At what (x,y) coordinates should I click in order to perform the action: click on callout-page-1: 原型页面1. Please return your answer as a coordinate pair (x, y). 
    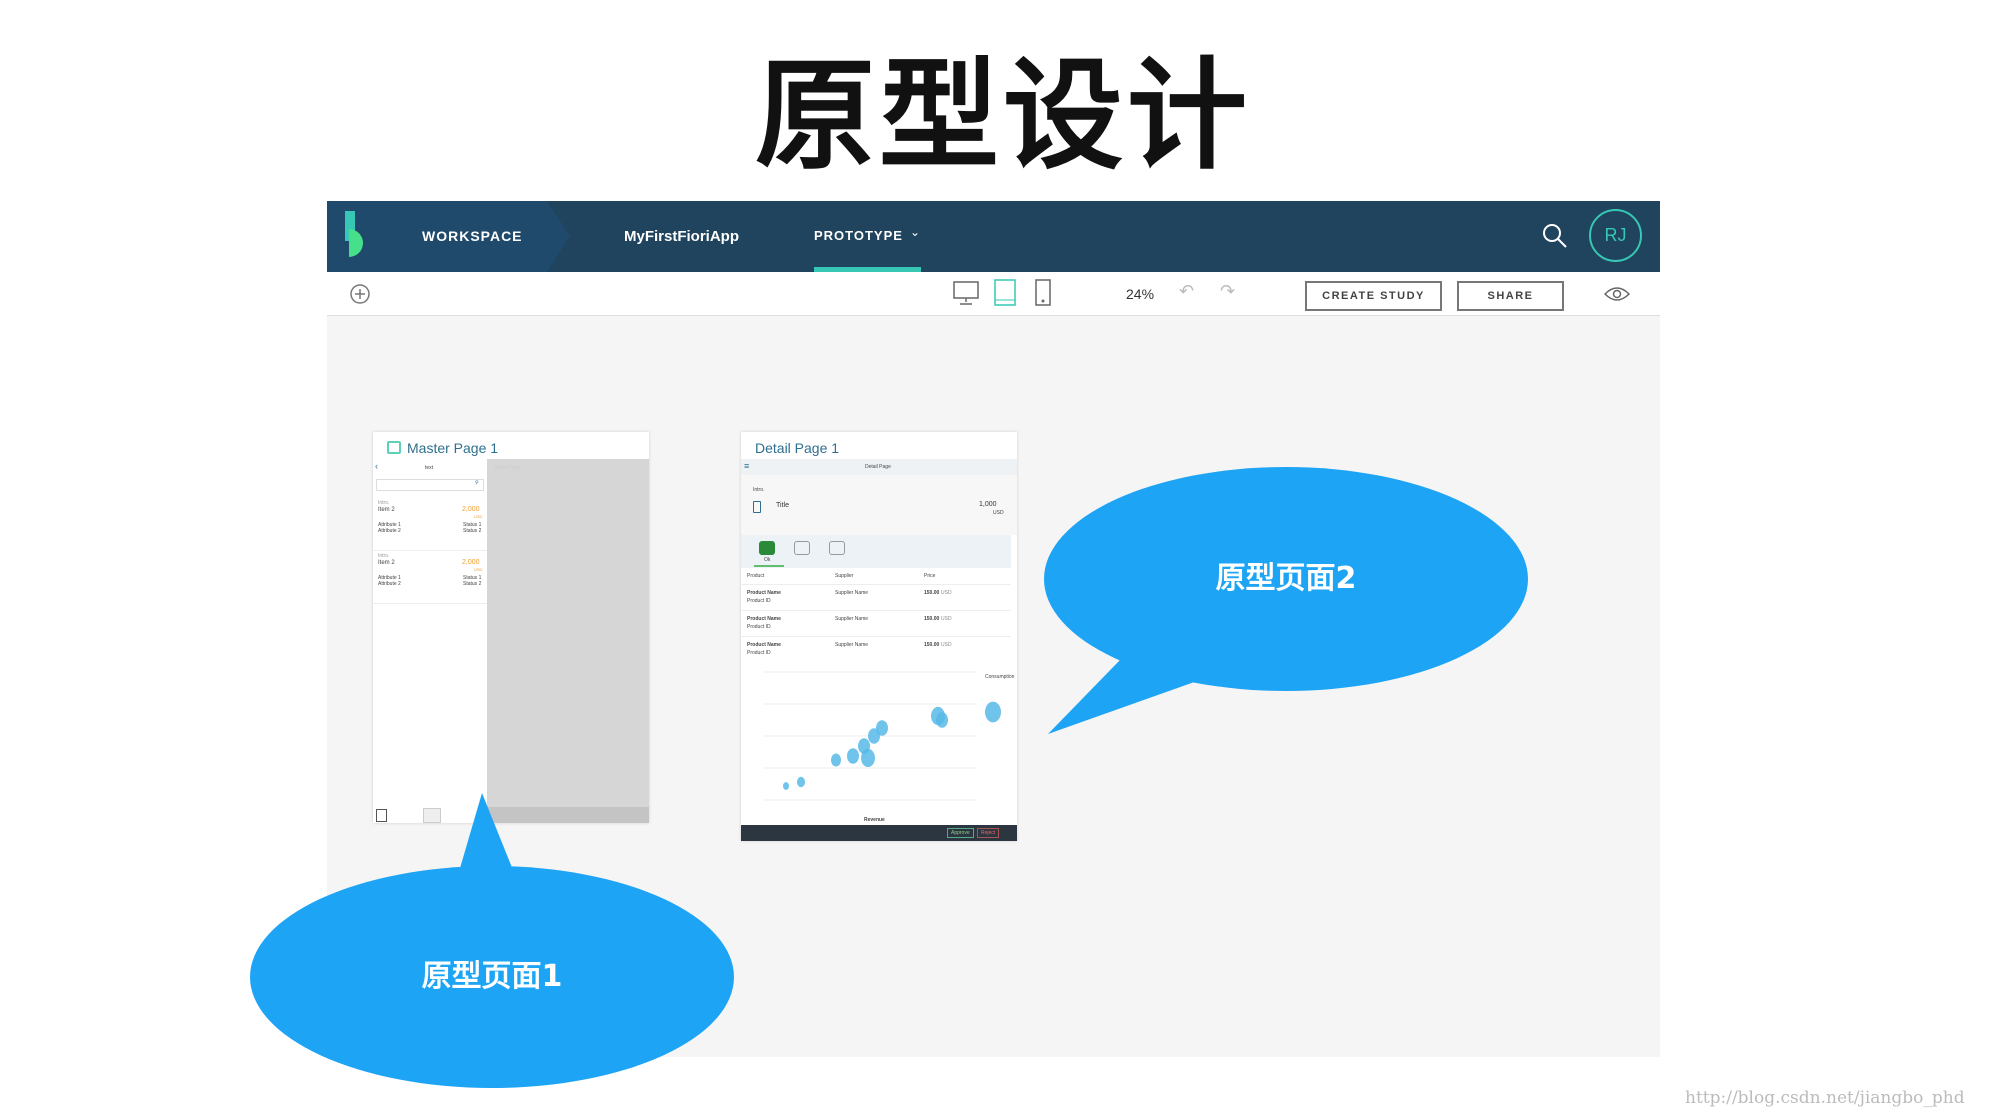
    Looking at the image, I should click on (492, 977).